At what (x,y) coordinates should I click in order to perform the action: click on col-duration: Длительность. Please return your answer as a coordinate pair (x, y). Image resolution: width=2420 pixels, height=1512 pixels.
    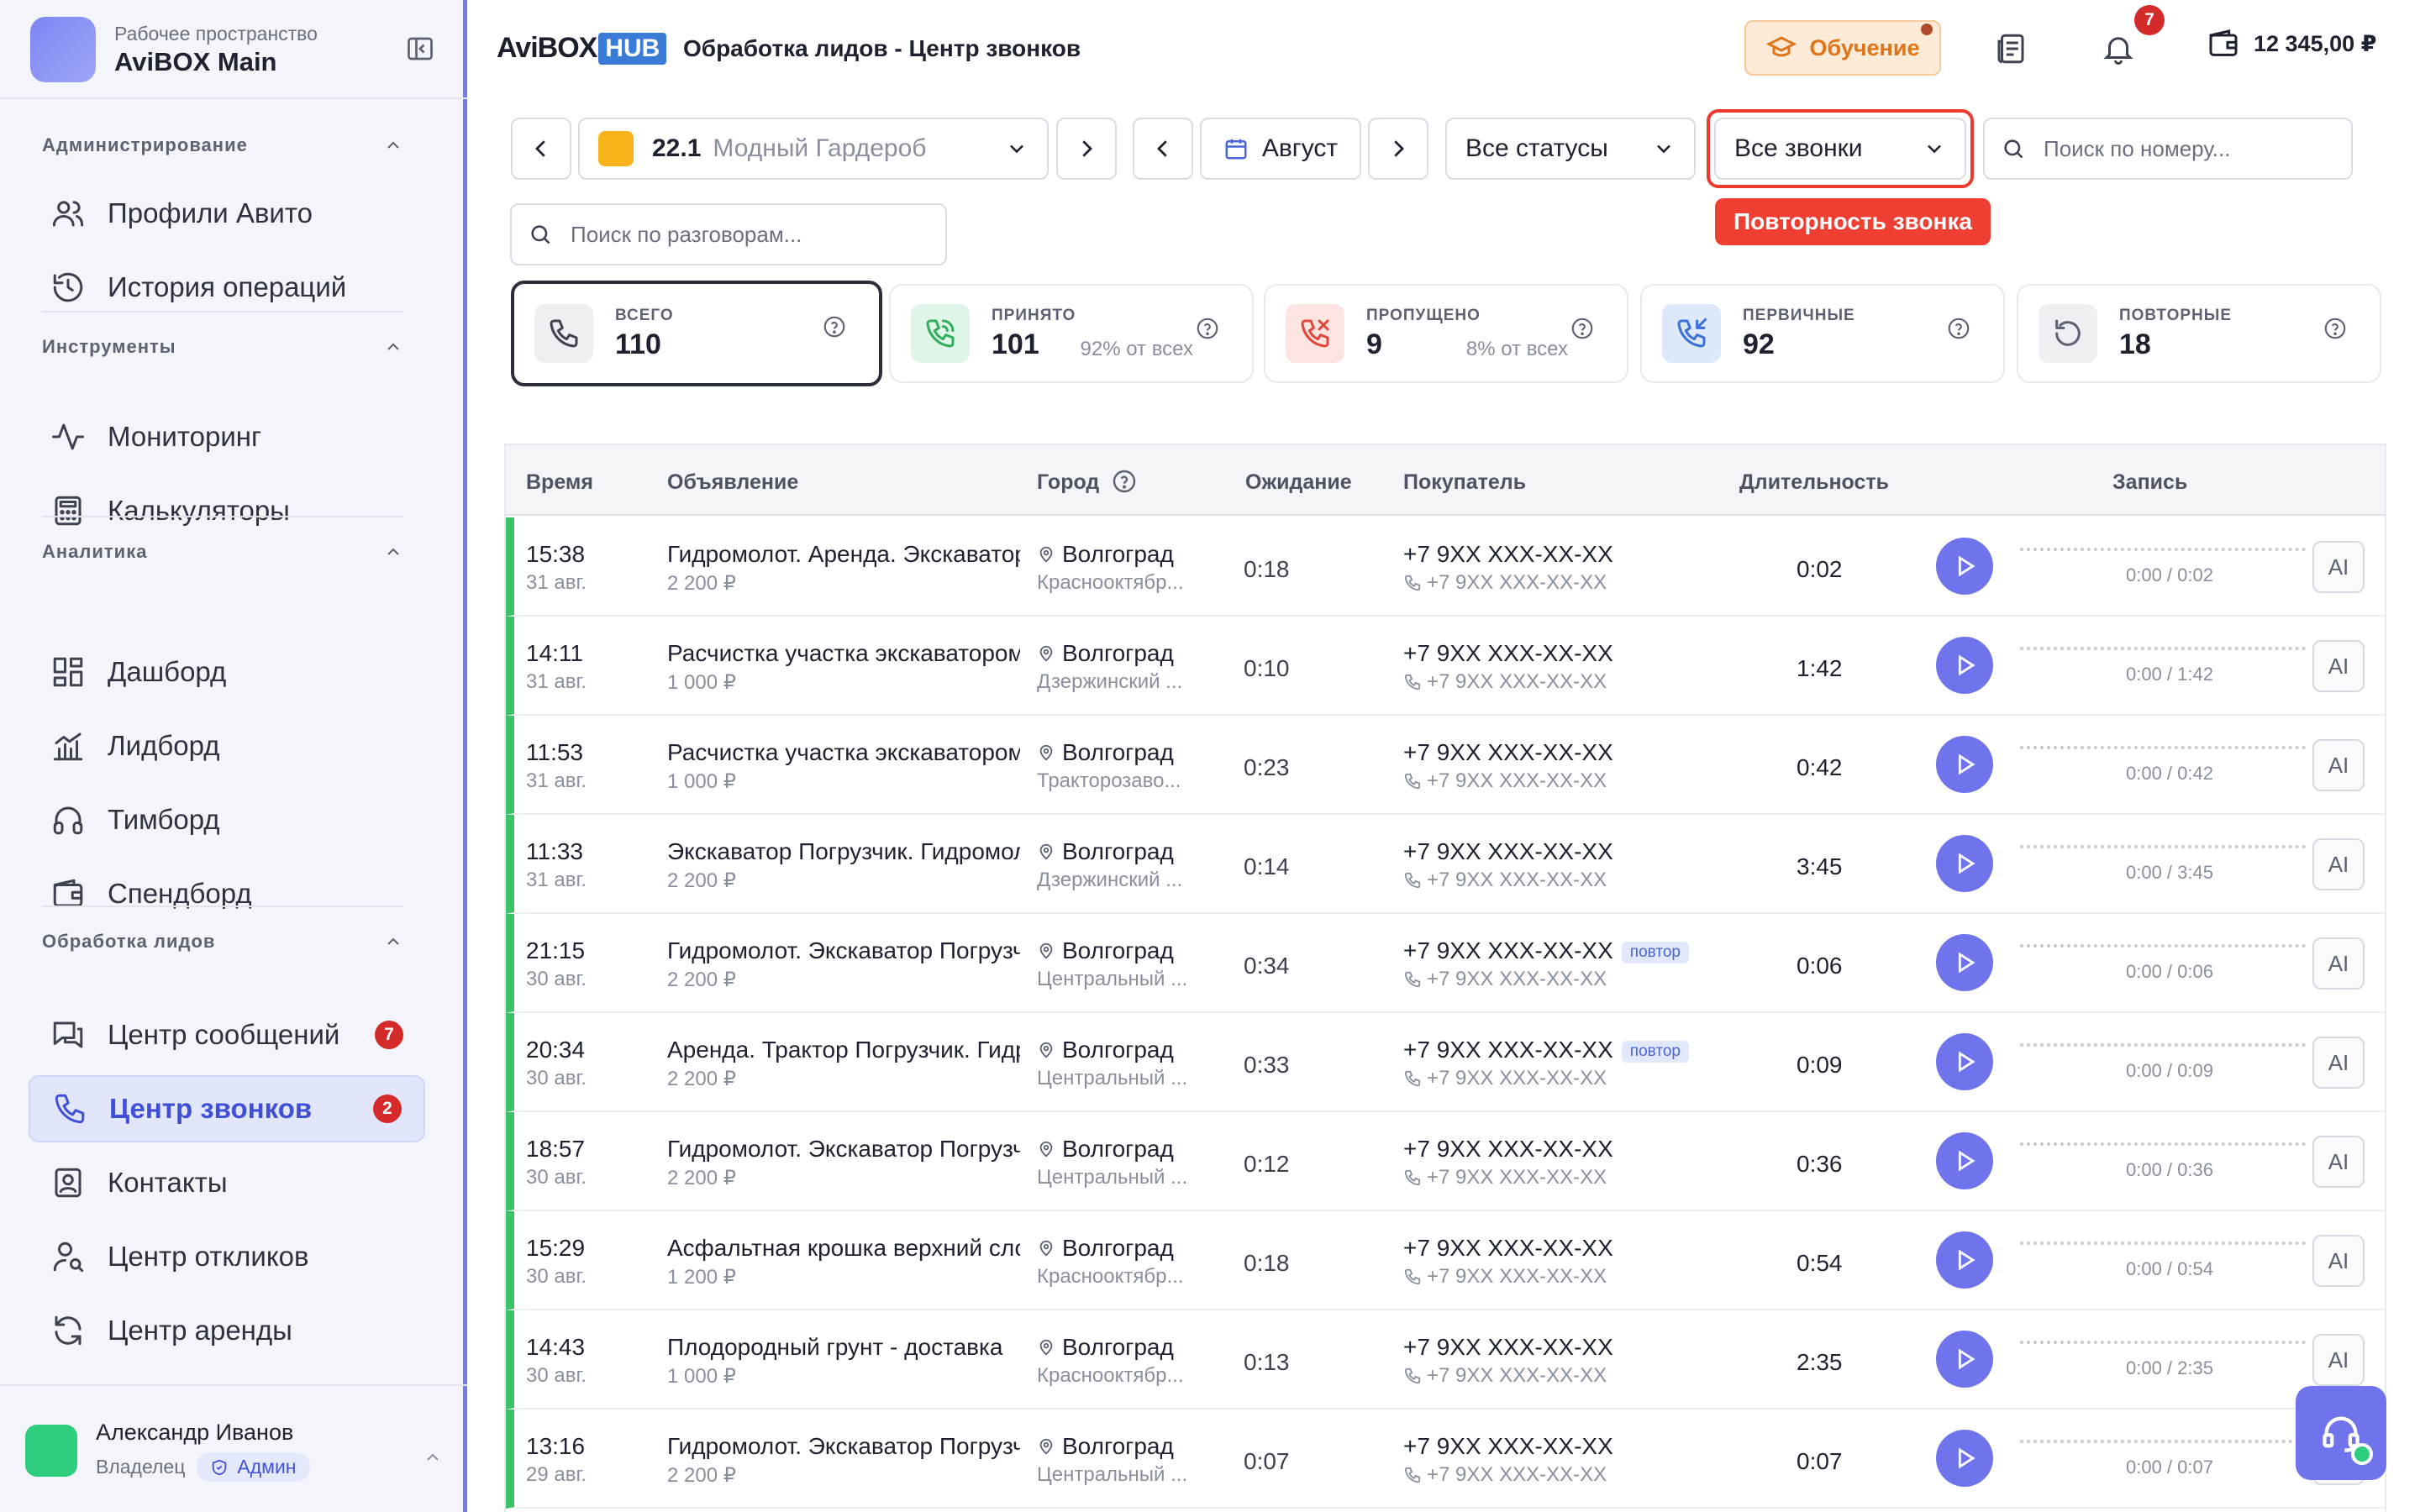
    Looking at the image, I should click on (1814, 482).